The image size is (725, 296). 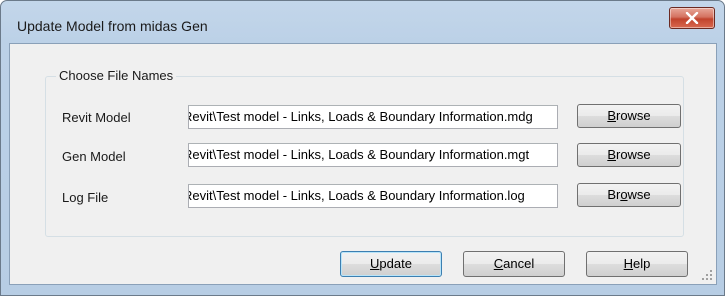 I want to click on window-title: Update Model from midas Gen, so click(x=112, y=26).